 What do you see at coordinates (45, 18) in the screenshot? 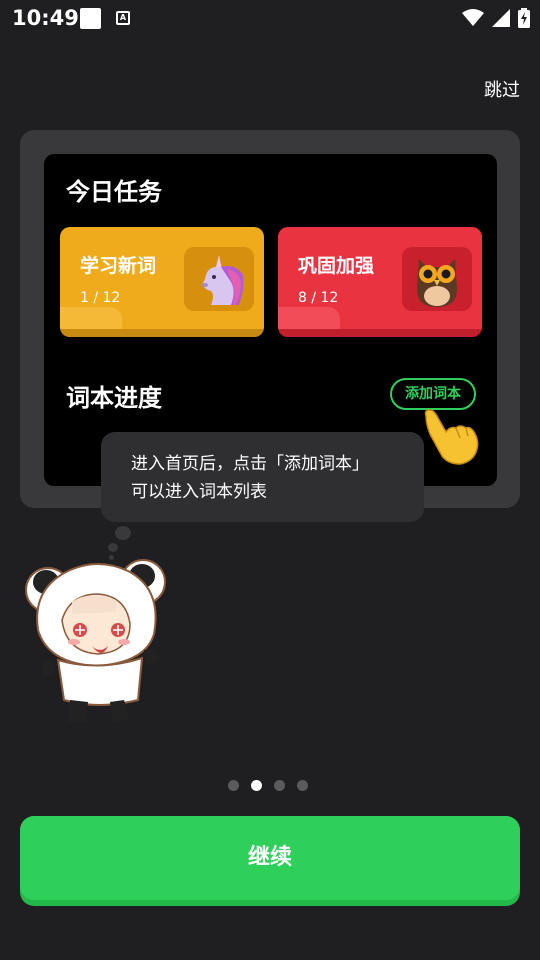
I see `status-time: 10:49` at bounding box center [45, 18].